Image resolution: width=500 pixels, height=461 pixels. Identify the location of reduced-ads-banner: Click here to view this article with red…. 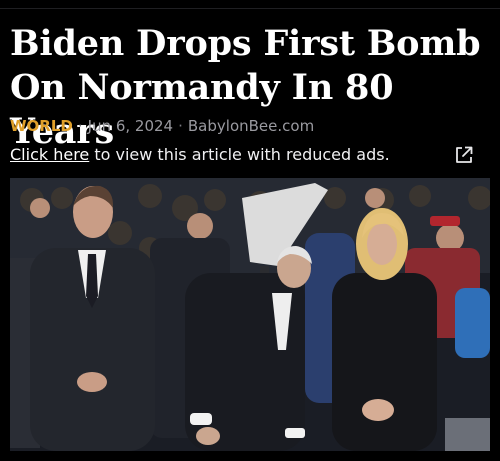
(250, 155).